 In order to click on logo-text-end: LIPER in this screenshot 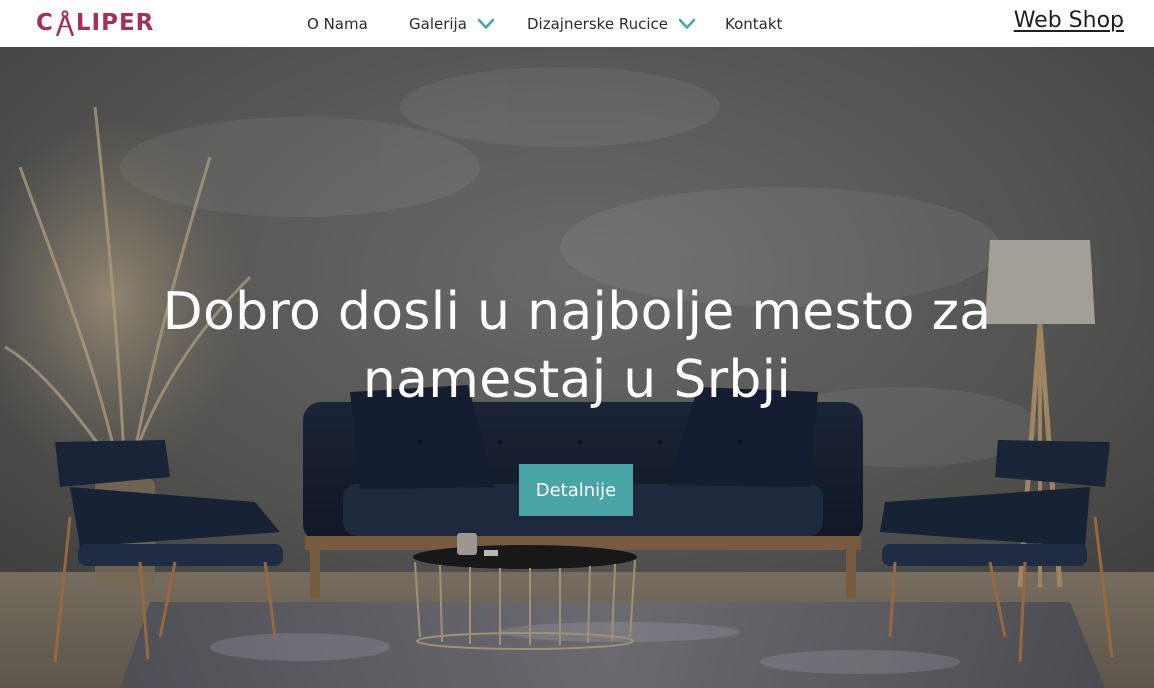, I will do `click(115, 23)`.